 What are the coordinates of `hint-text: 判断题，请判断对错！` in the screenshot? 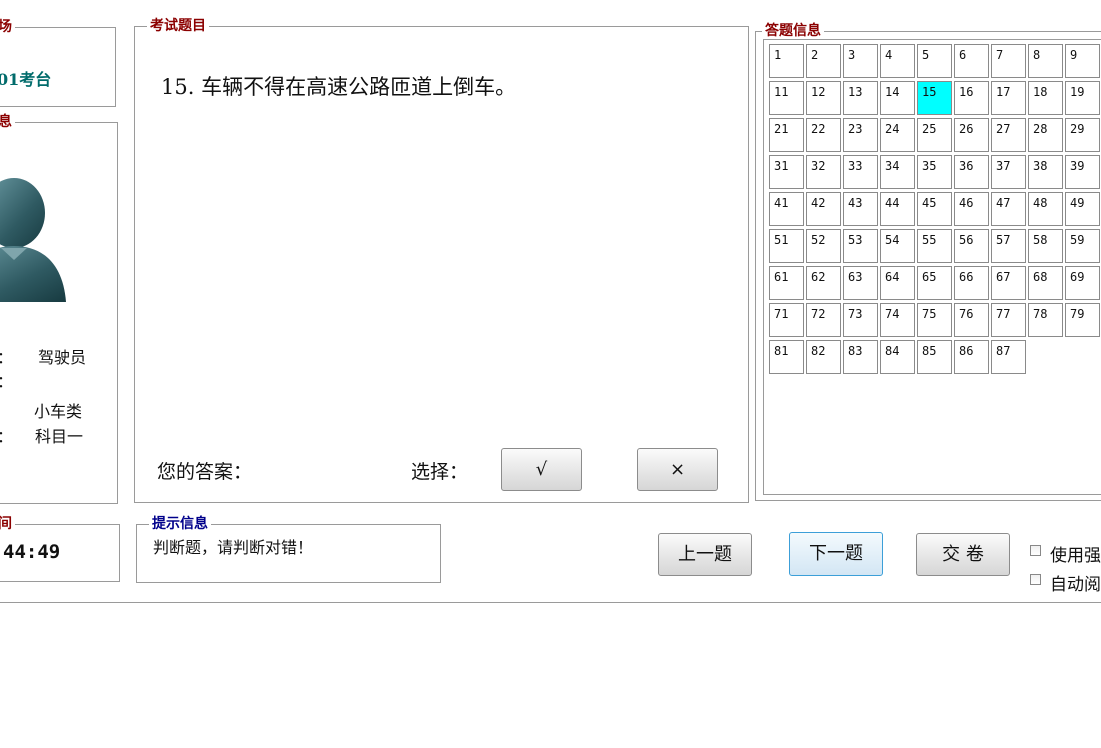 It's located at (233, 547).